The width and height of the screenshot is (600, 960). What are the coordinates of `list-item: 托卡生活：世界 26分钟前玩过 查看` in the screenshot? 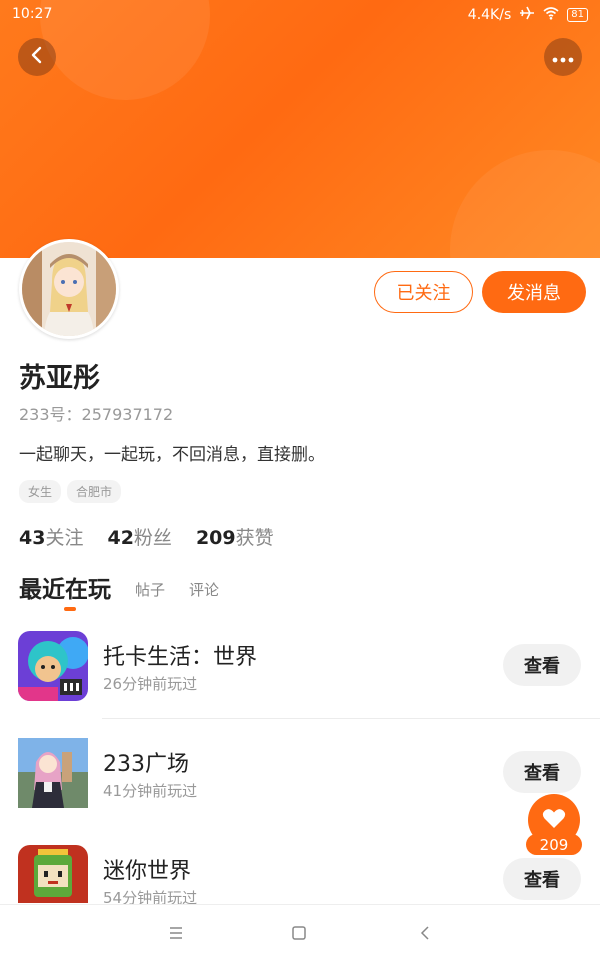 It's located at (300, 673).